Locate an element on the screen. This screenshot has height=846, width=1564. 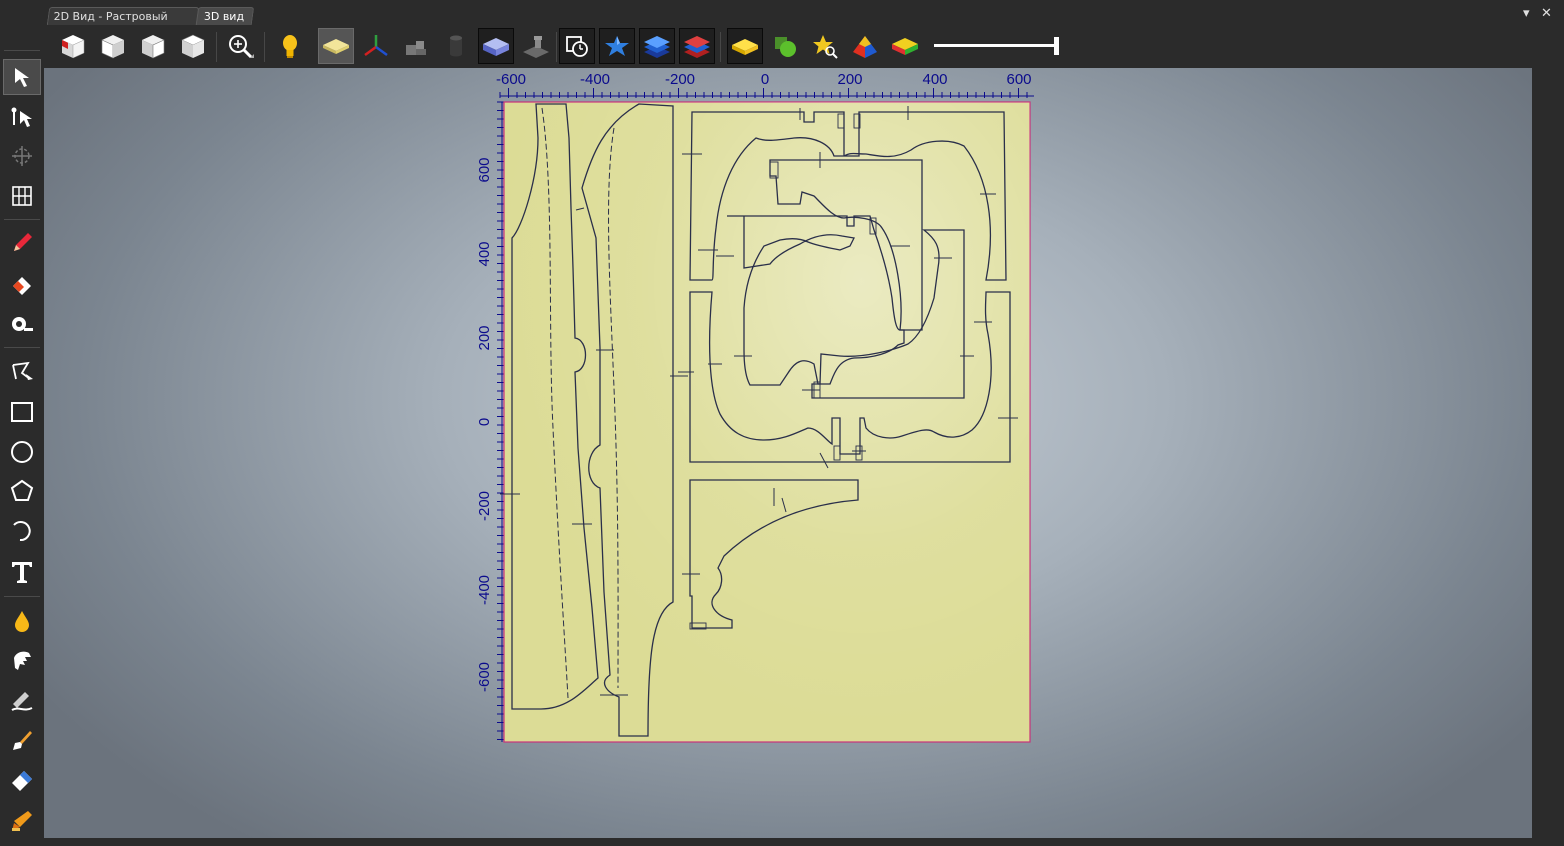
layers-blue-button is located at coordinates (657, 46).